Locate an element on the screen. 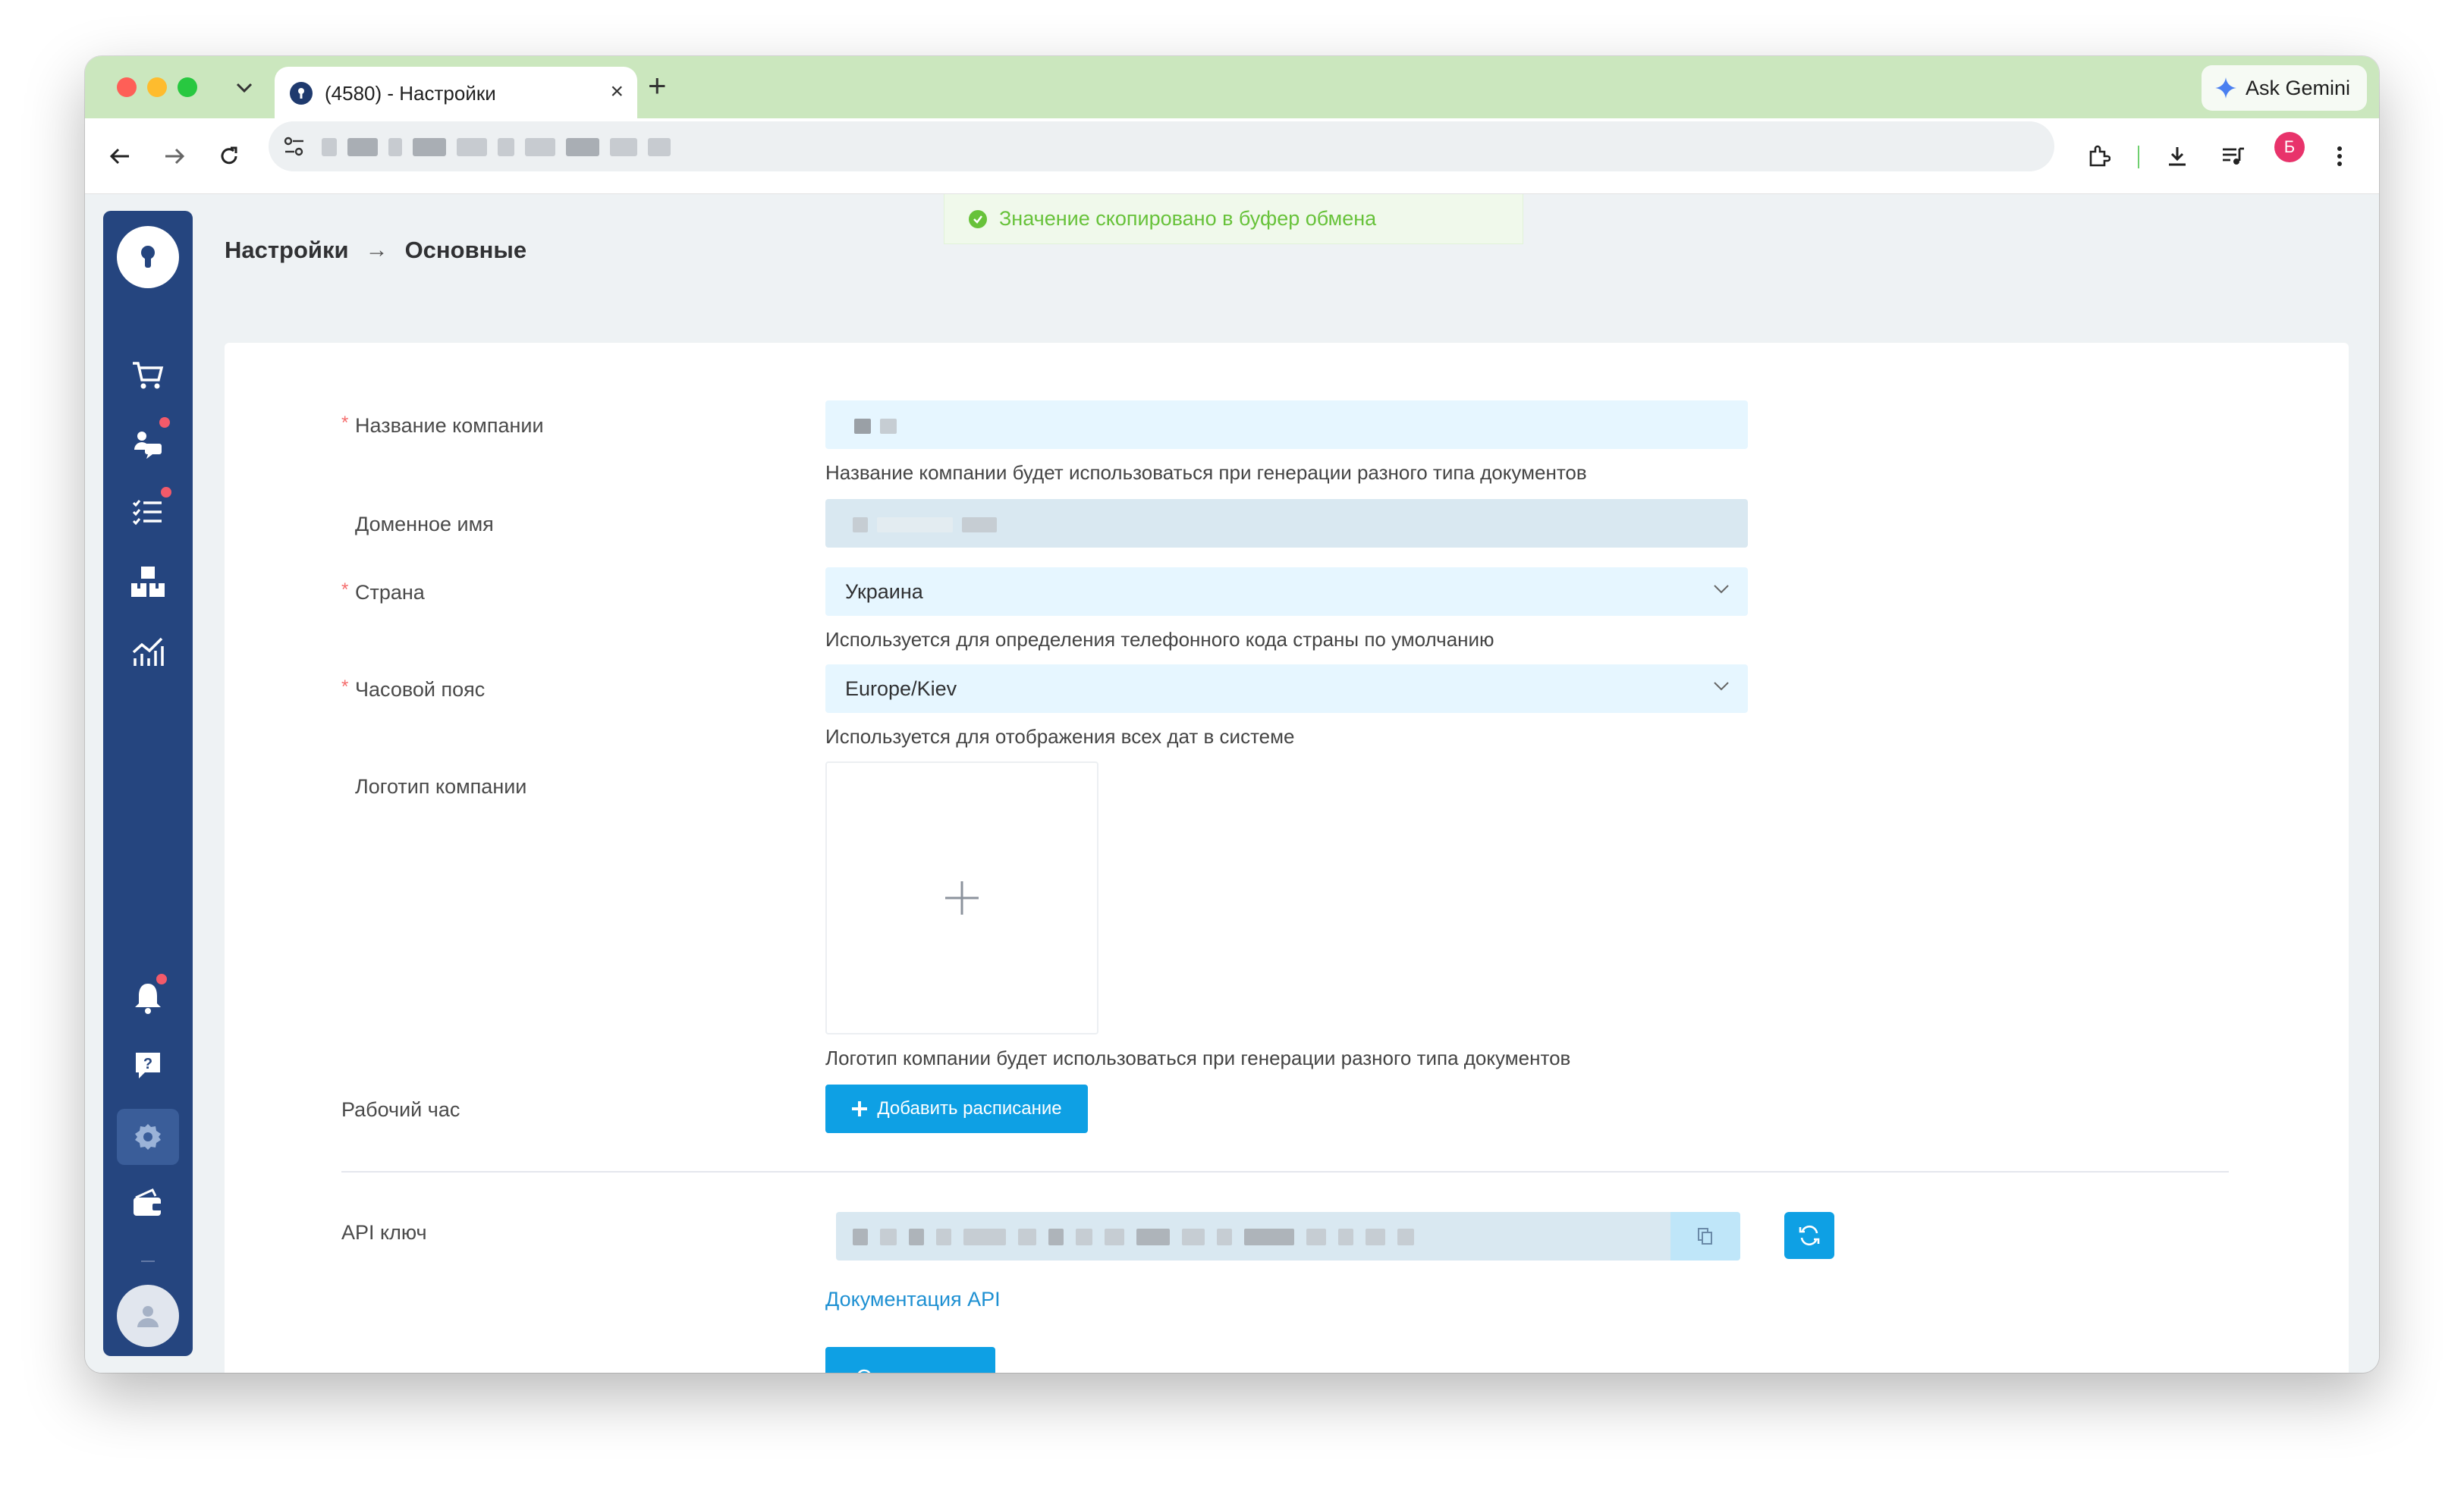 The image size is (2464, 1485). forward-button is located at coordinates (174, 156).